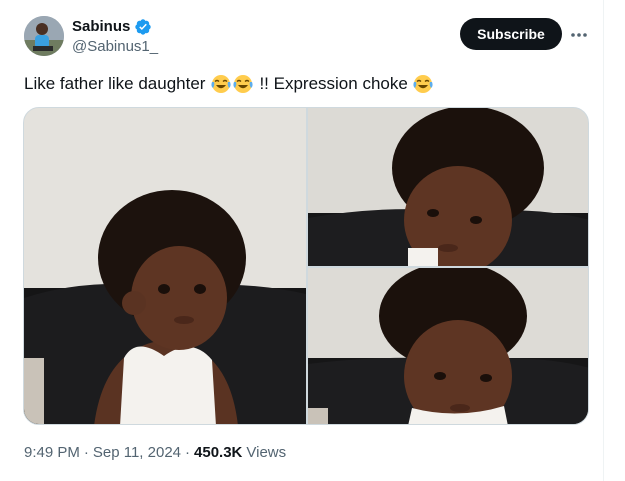 This screenshot has height=481, width=625. Describe the element at coordinates (101, 27) in the screenshot. I see `author-display-name: Sabinus` at that location.